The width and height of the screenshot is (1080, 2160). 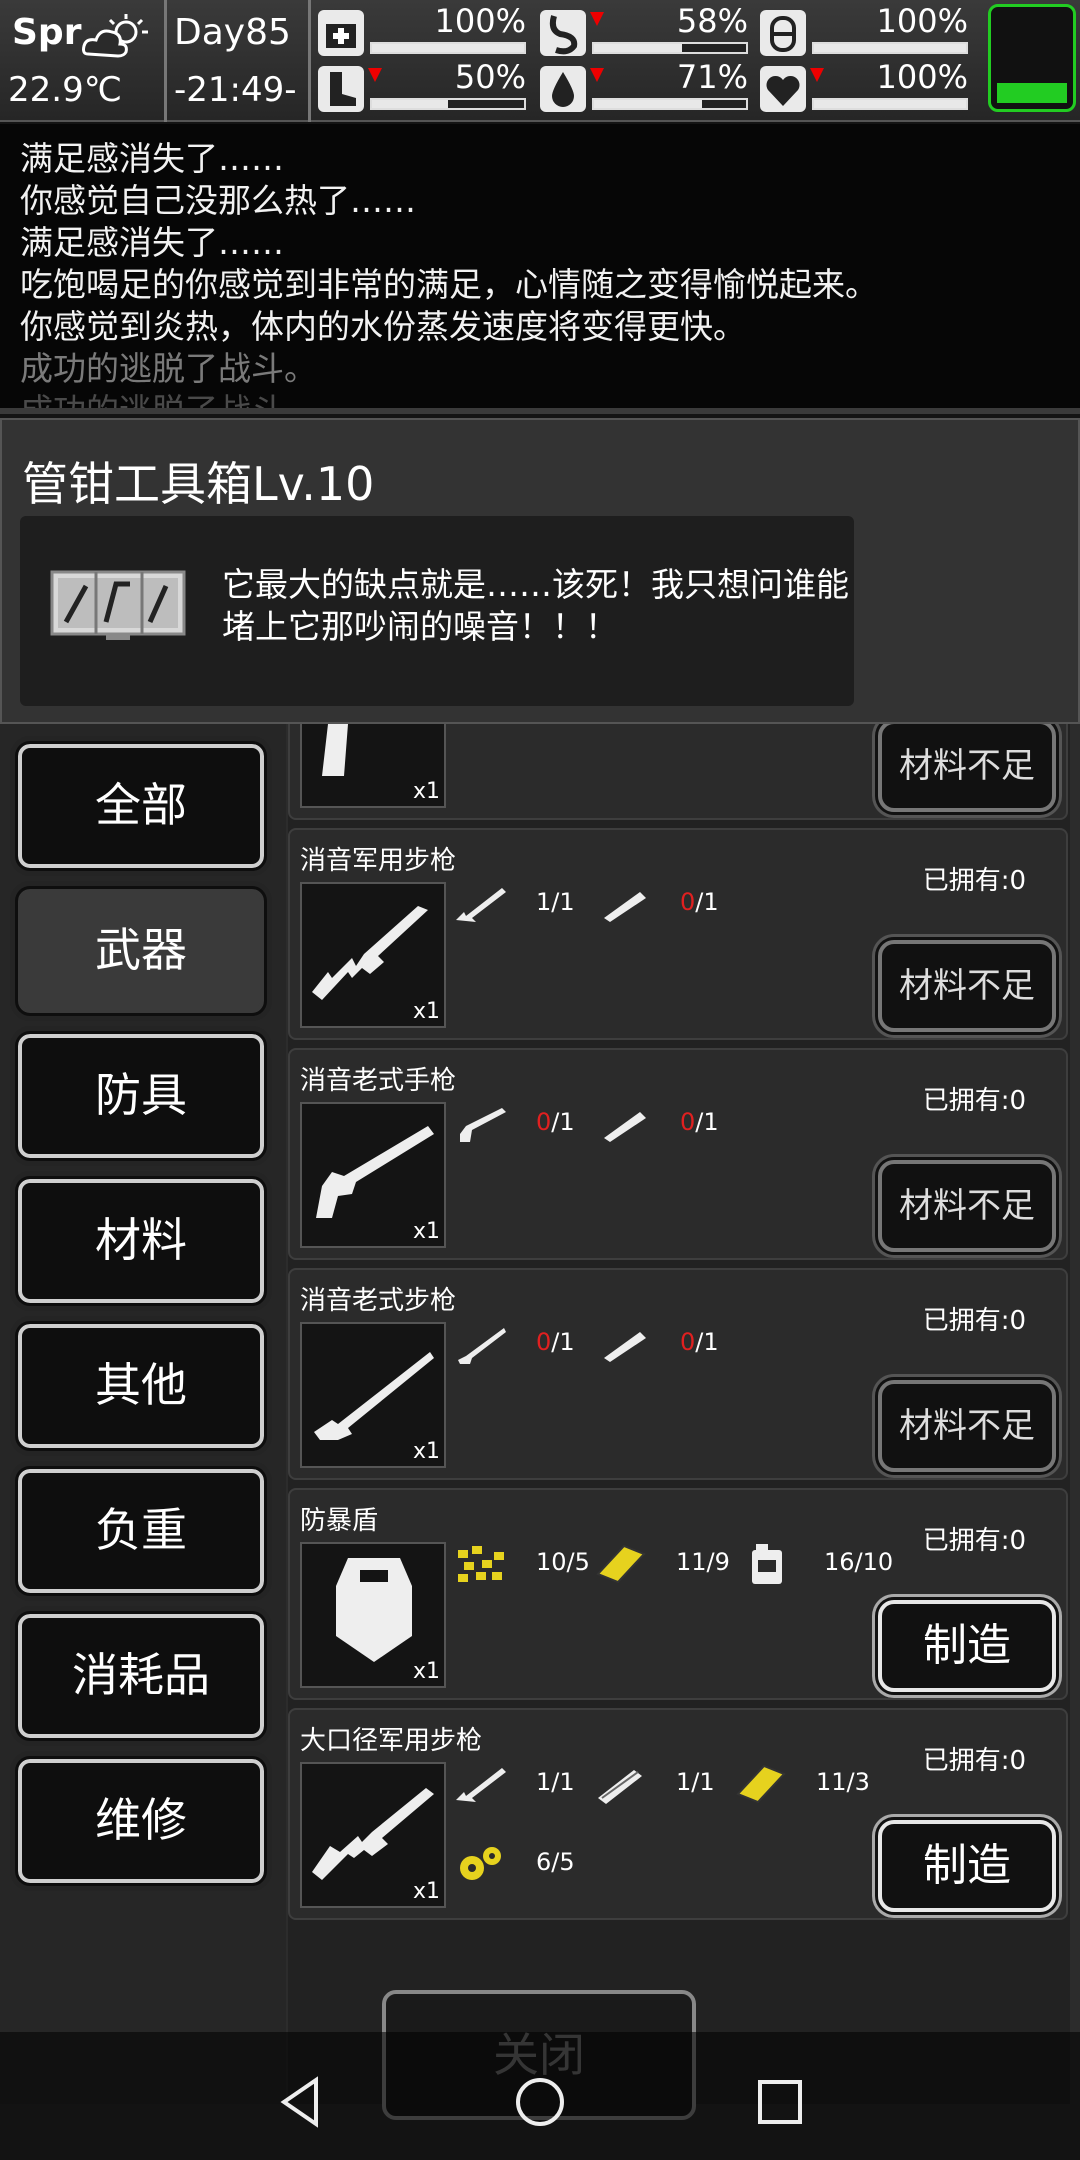 I want to click on navigation-bar, so click(x=540, y=2096).